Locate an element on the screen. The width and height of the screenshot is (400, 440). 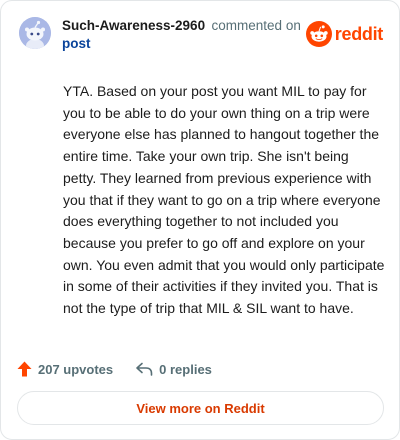
username: Such-Awareness-2960 is located at coordinates (133, 25).